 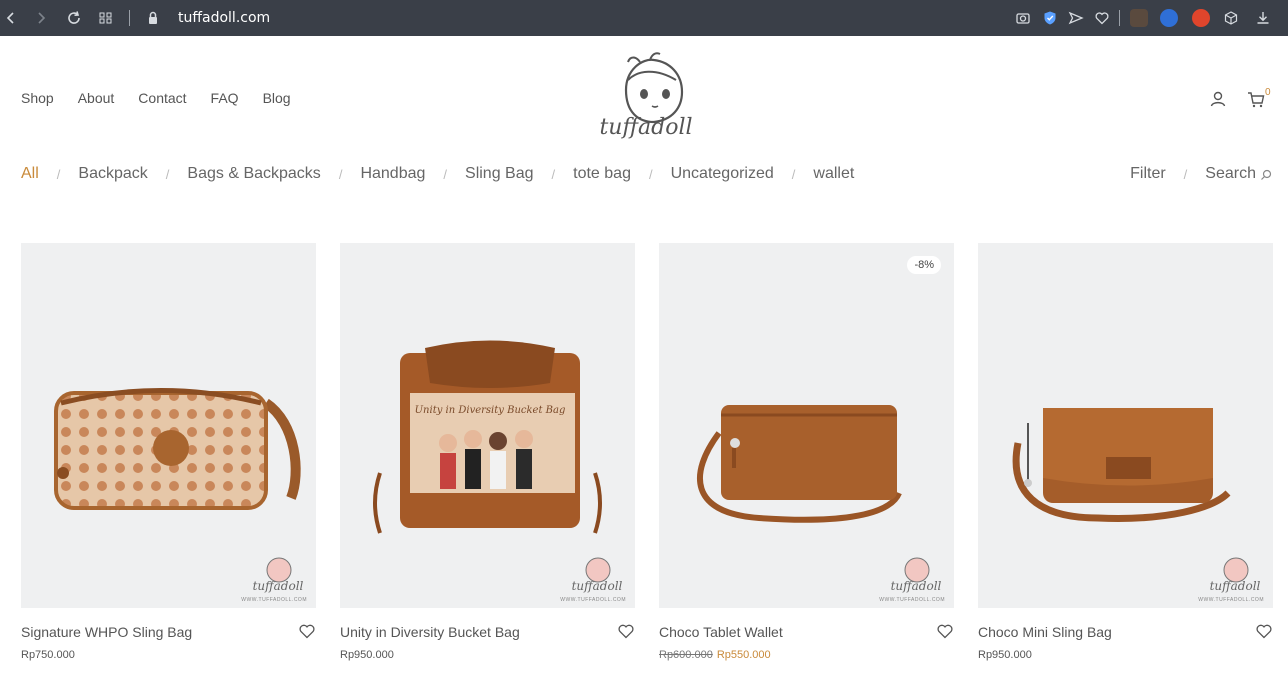 What do you see at coordinates (1201, 18) in the screenshot?
I see `extension-shield-icon` at bounding box center [1201, 18].